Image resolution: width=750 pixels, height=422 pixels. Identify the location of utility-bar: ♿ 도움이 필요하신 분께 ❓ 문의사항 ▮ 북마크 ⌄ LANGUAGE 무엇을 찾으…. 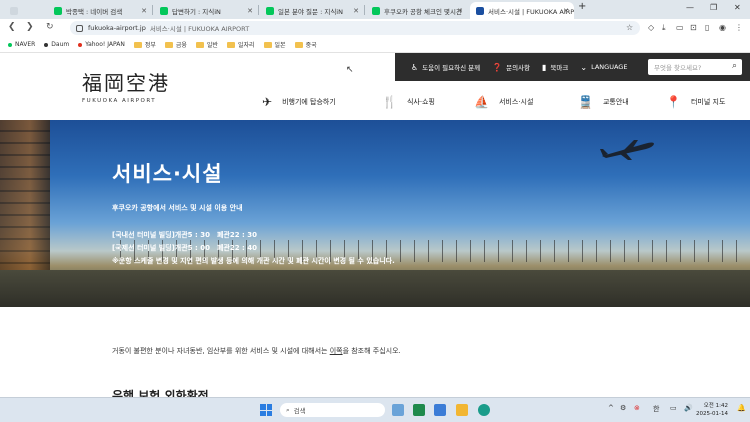
(572, 67).